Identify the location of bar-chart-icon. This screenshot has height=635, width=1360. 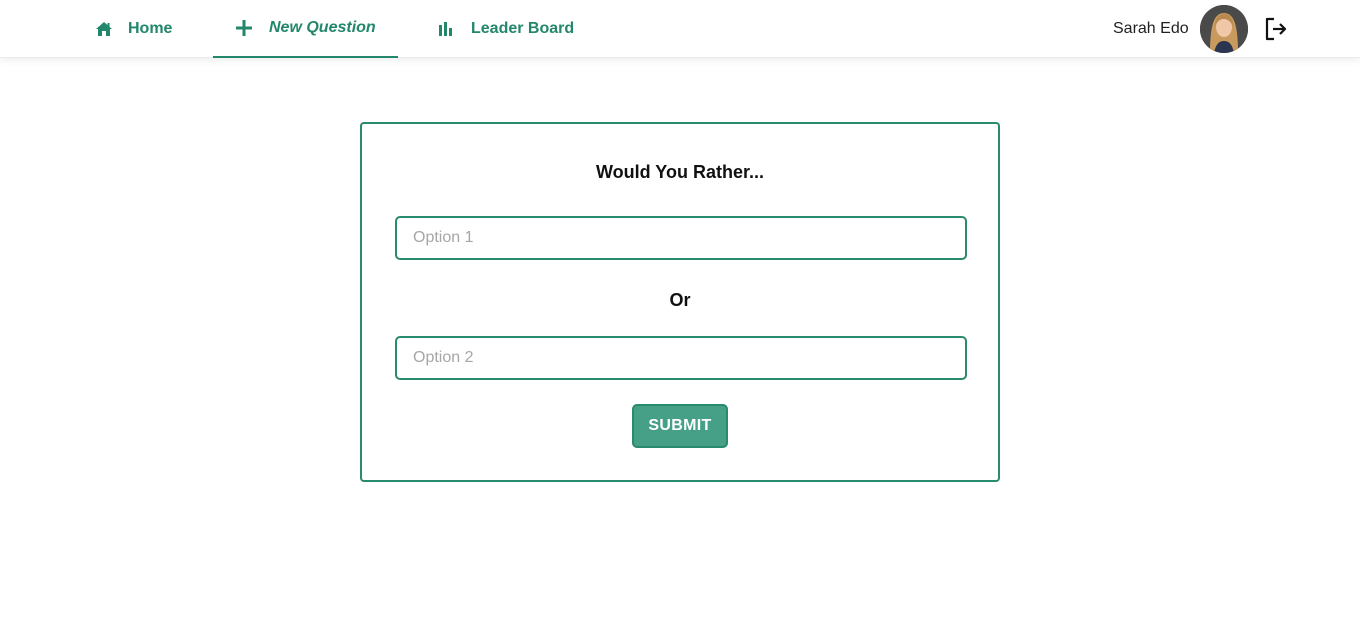
(446, 29).